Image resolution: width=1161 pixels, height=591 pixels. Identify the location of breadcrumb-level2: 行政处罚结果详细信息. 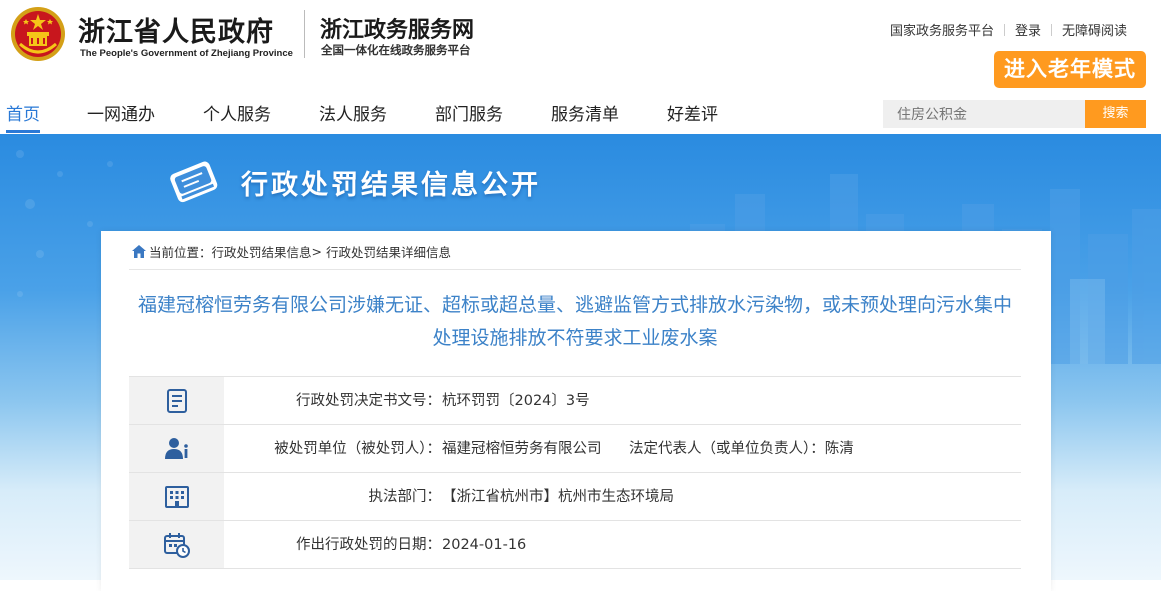
(389, 252).